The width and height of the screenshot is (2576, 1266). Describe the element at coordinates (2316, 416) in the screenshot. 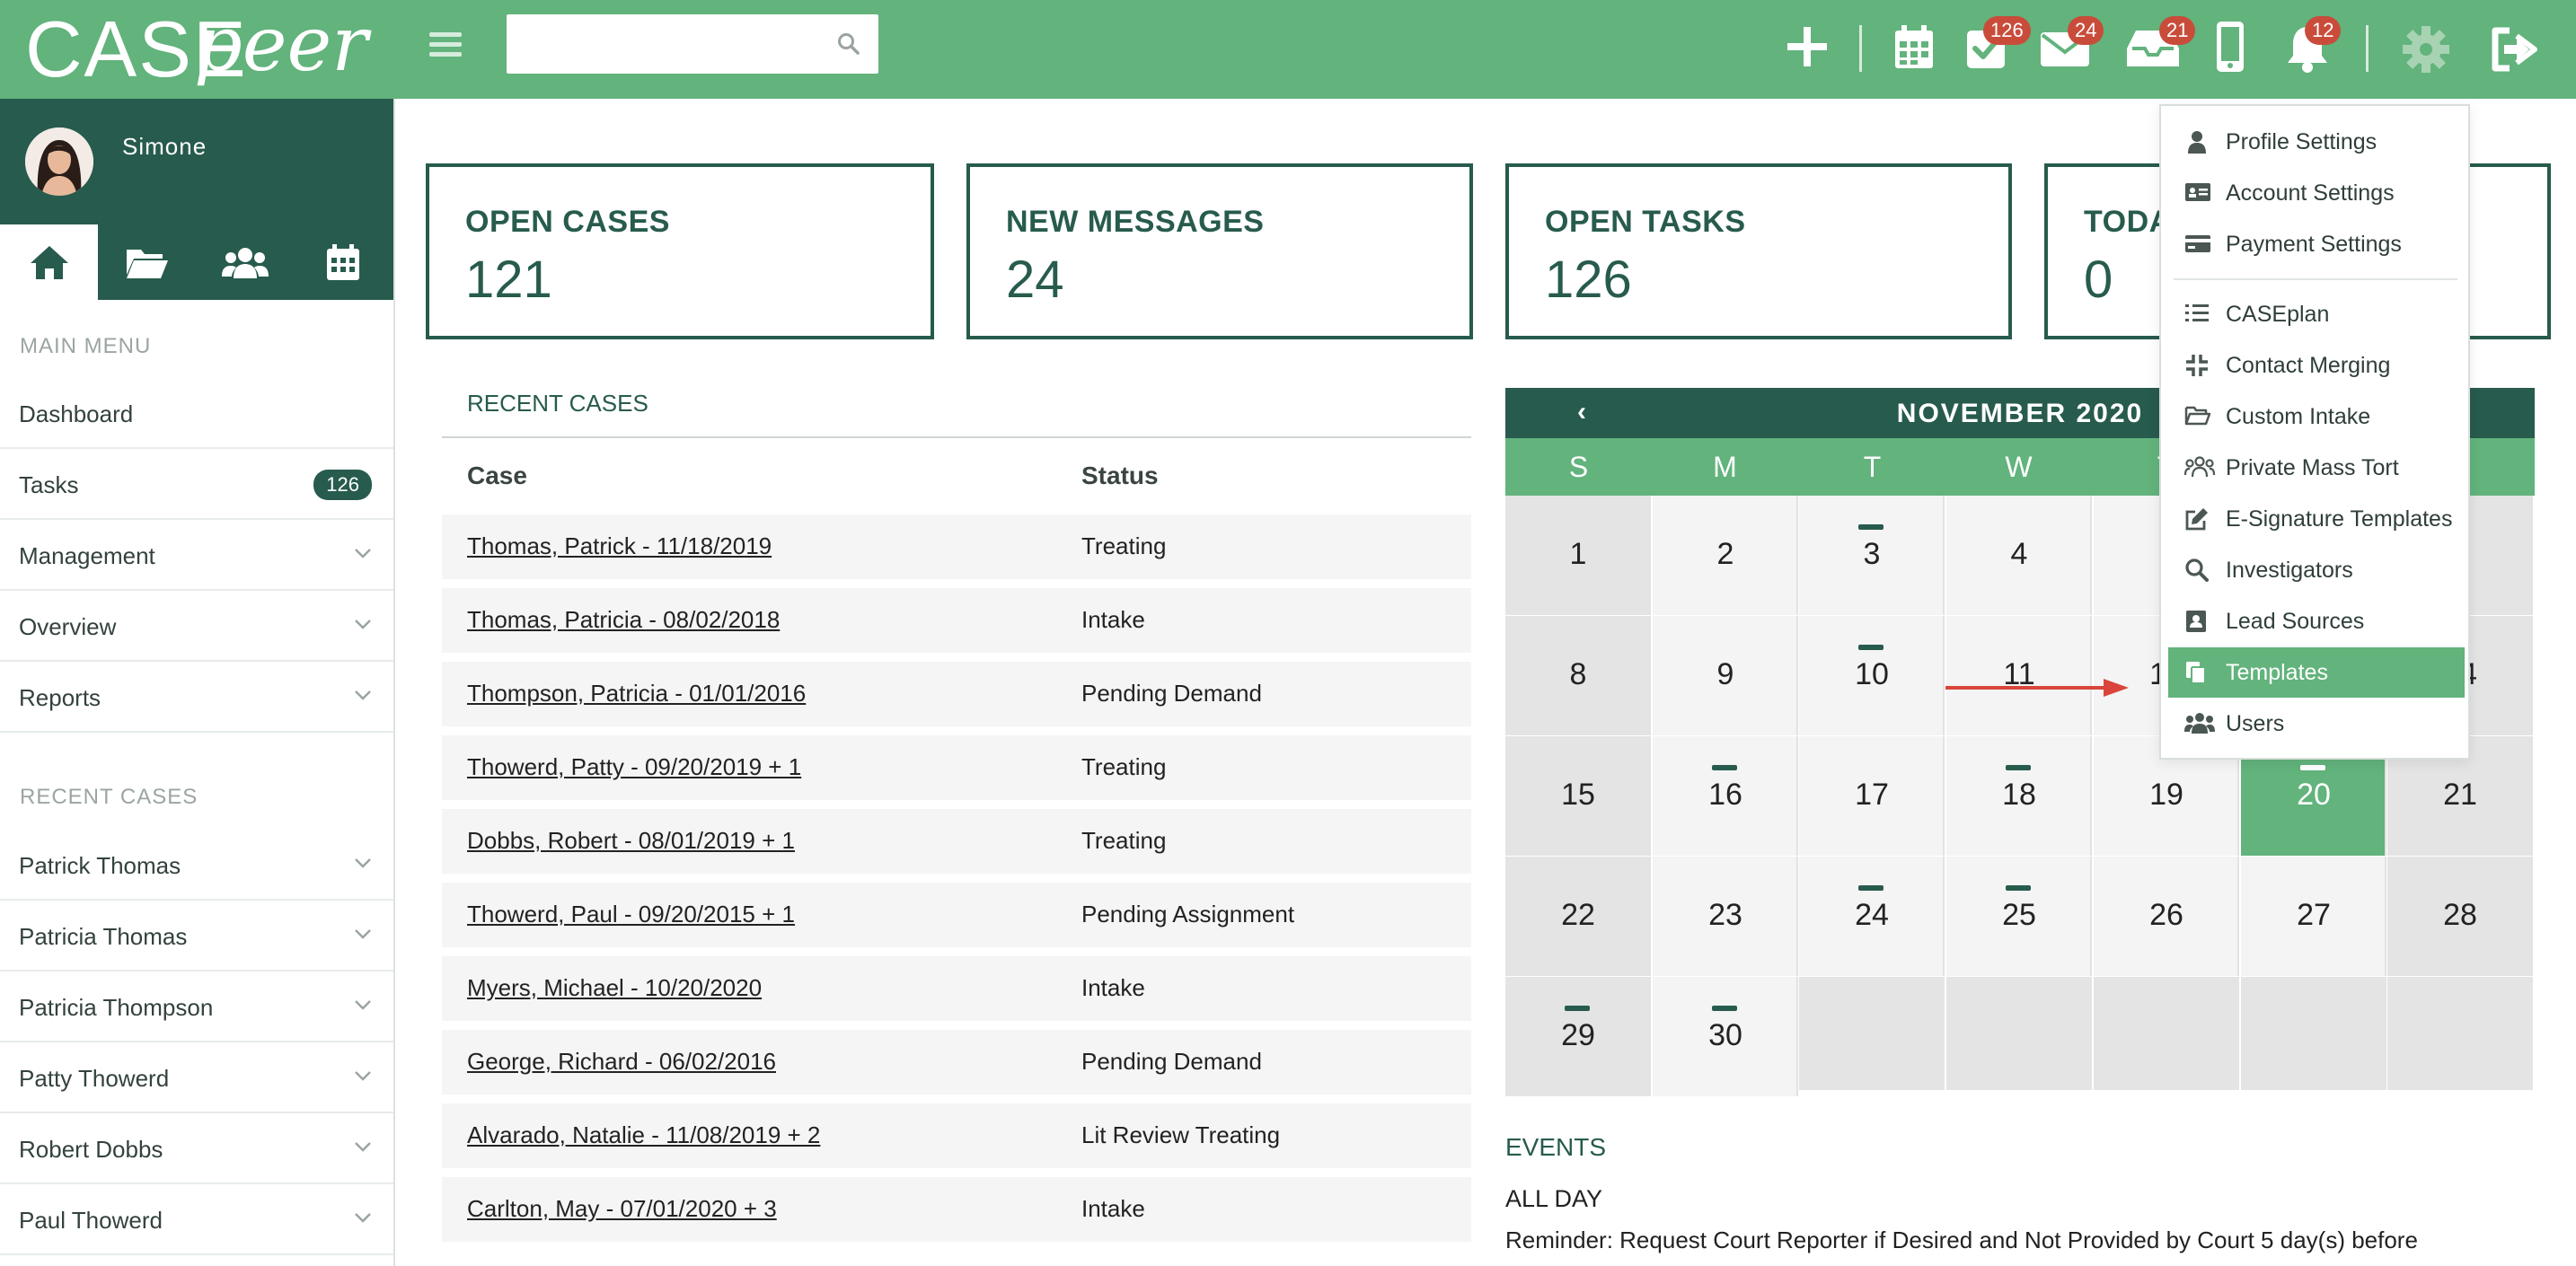

I see `menu-item-custom-intake: Custom Intake` at that location.